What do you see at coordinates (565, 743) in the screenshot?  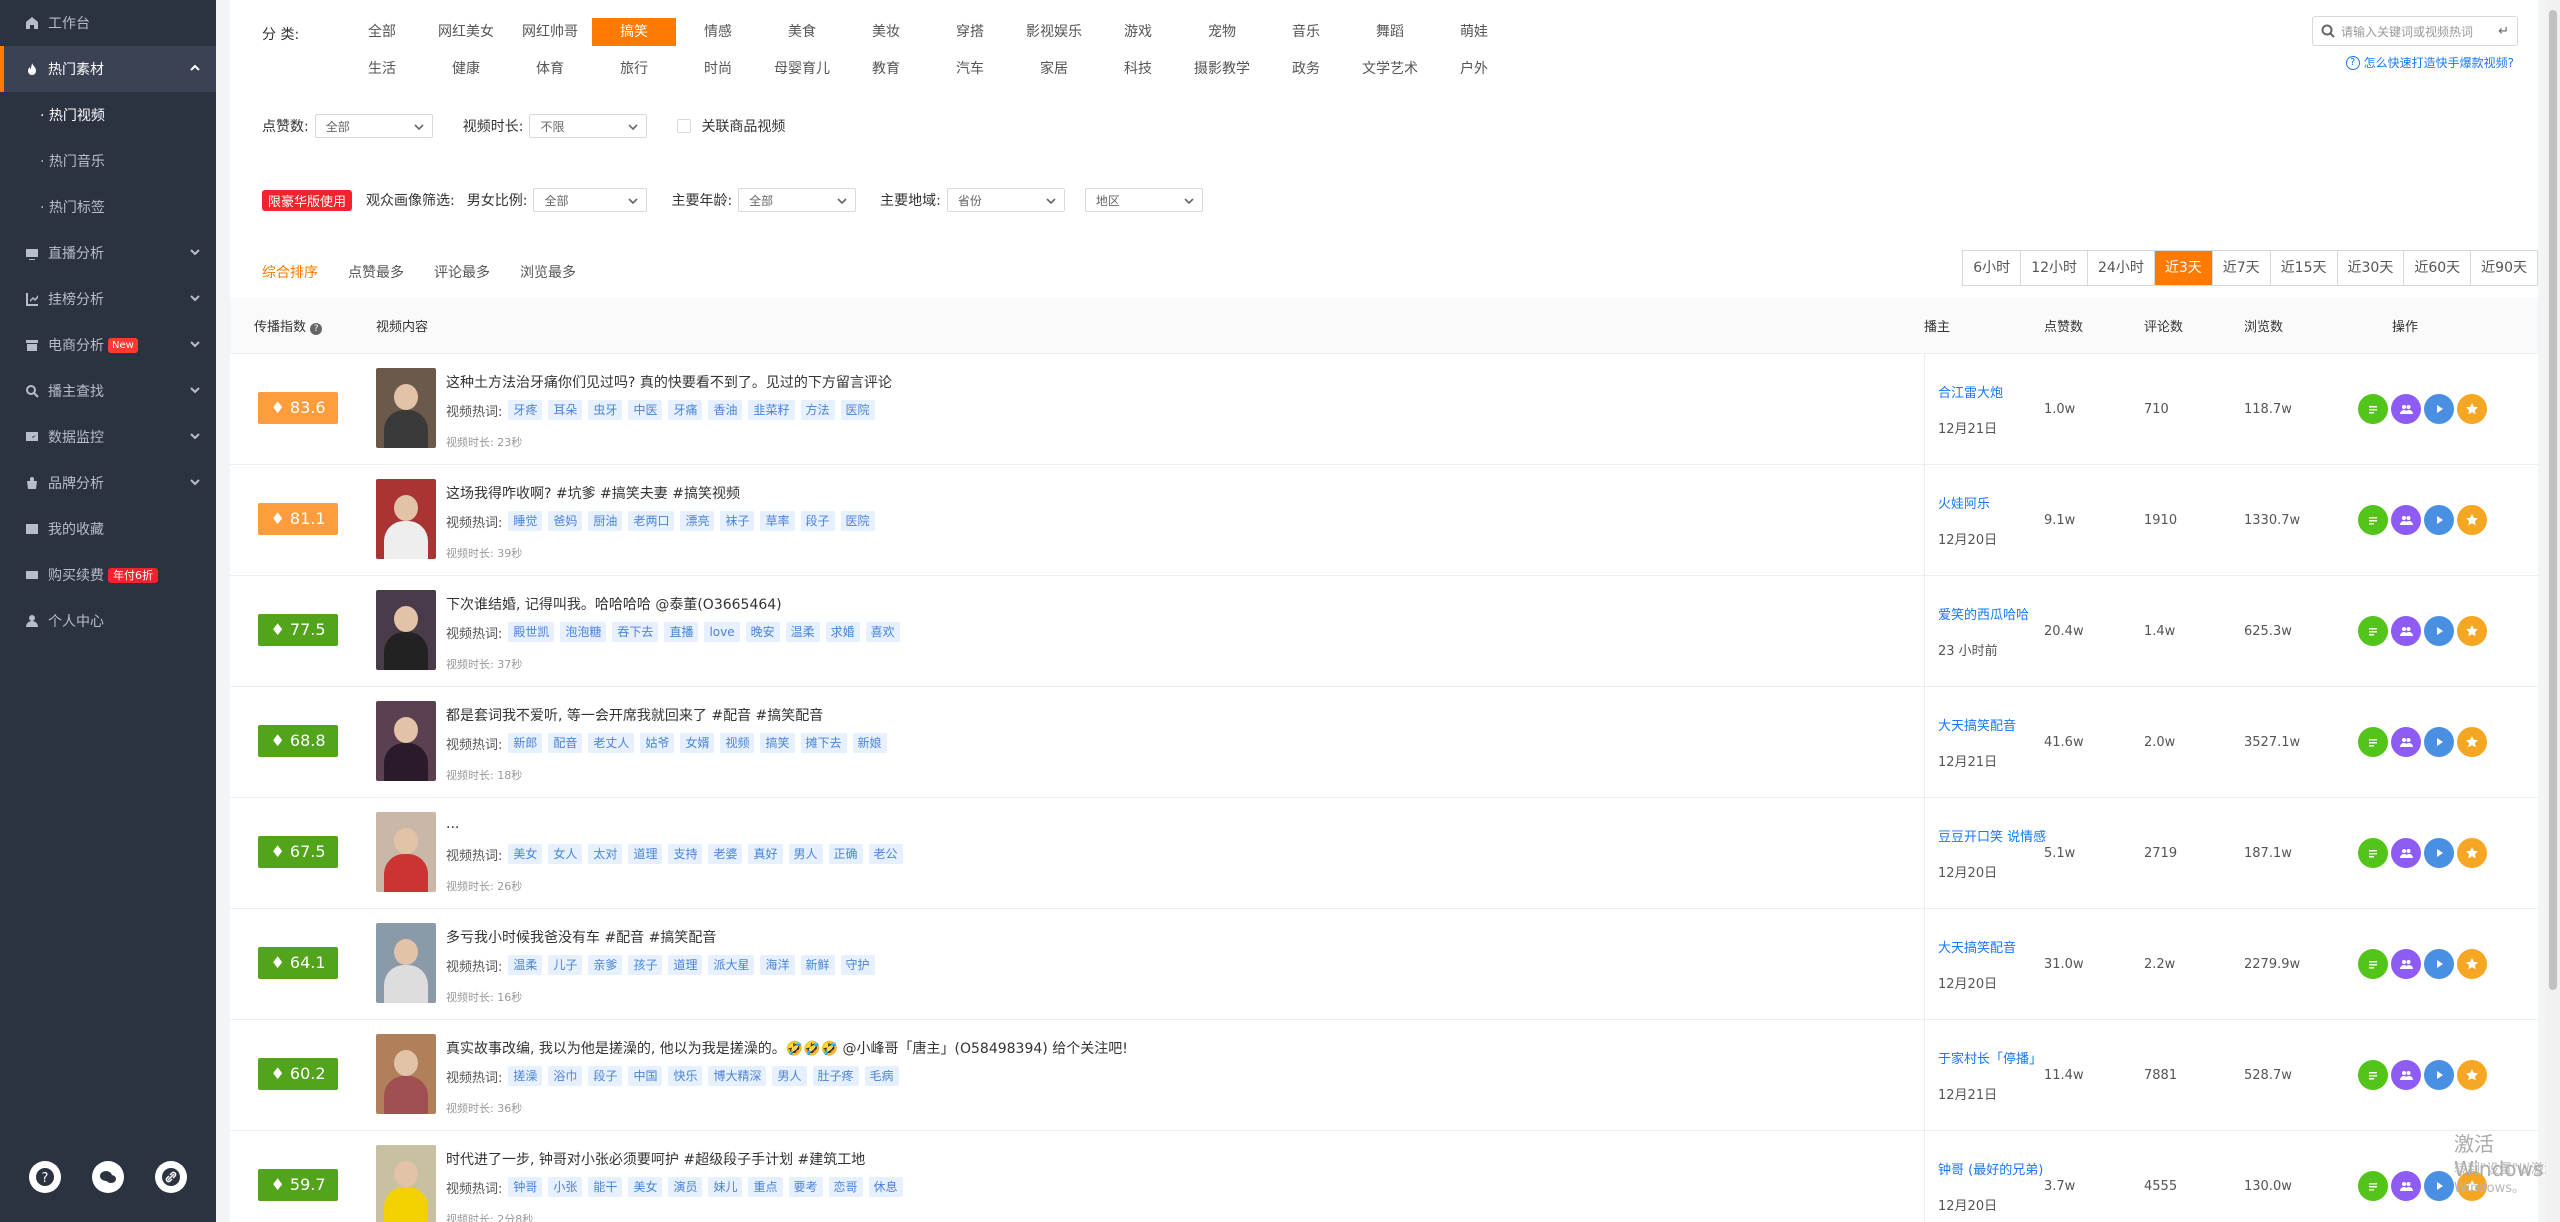 I see `hot-tag: 配音` at bounding box center [565, 743].